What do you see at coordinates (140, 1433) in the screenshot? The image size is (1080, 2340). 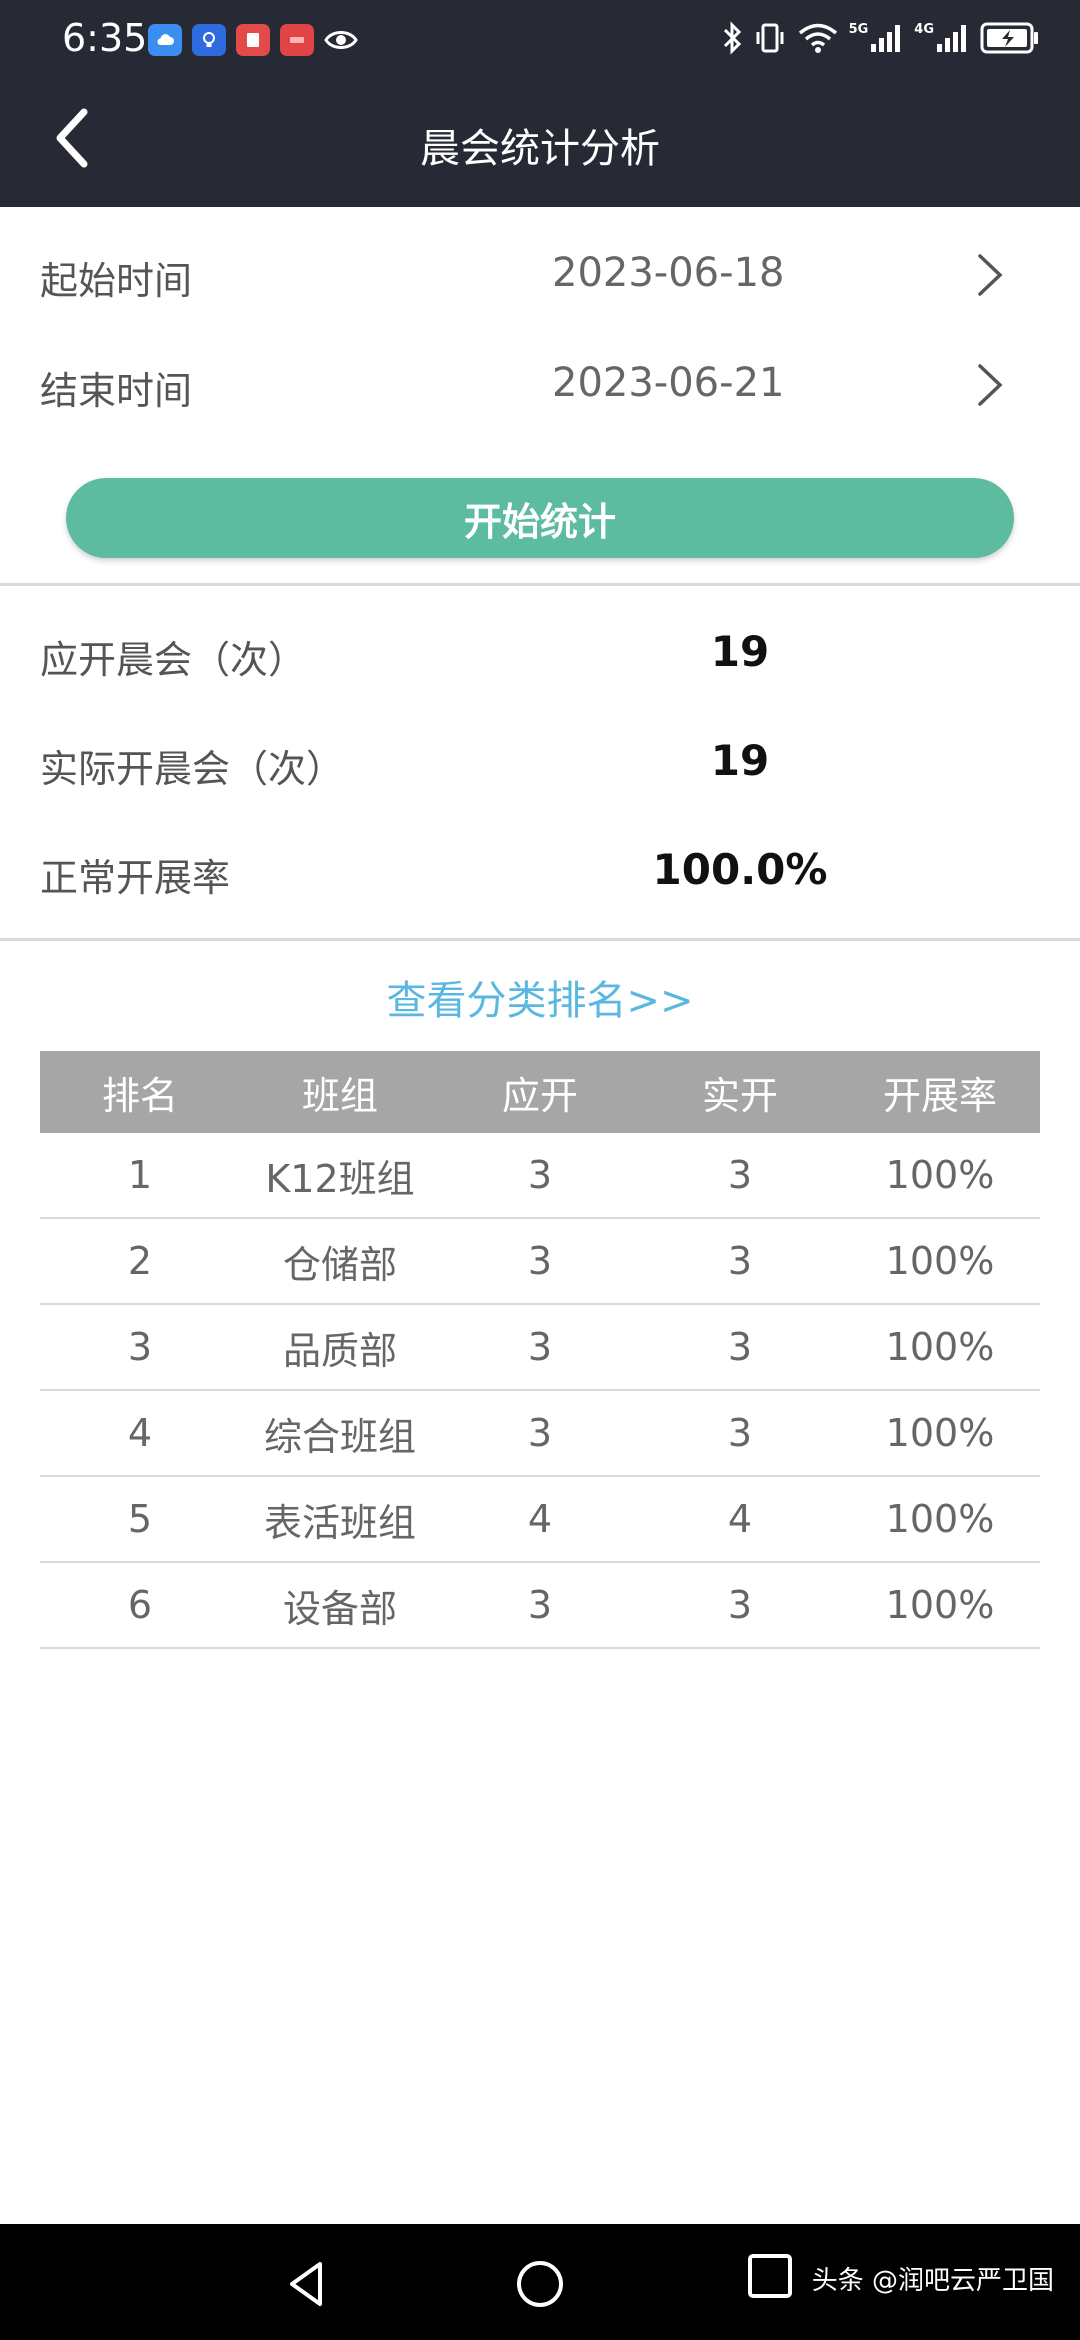 I see `cell-rank: 4` at bounding box center [140, 1433].